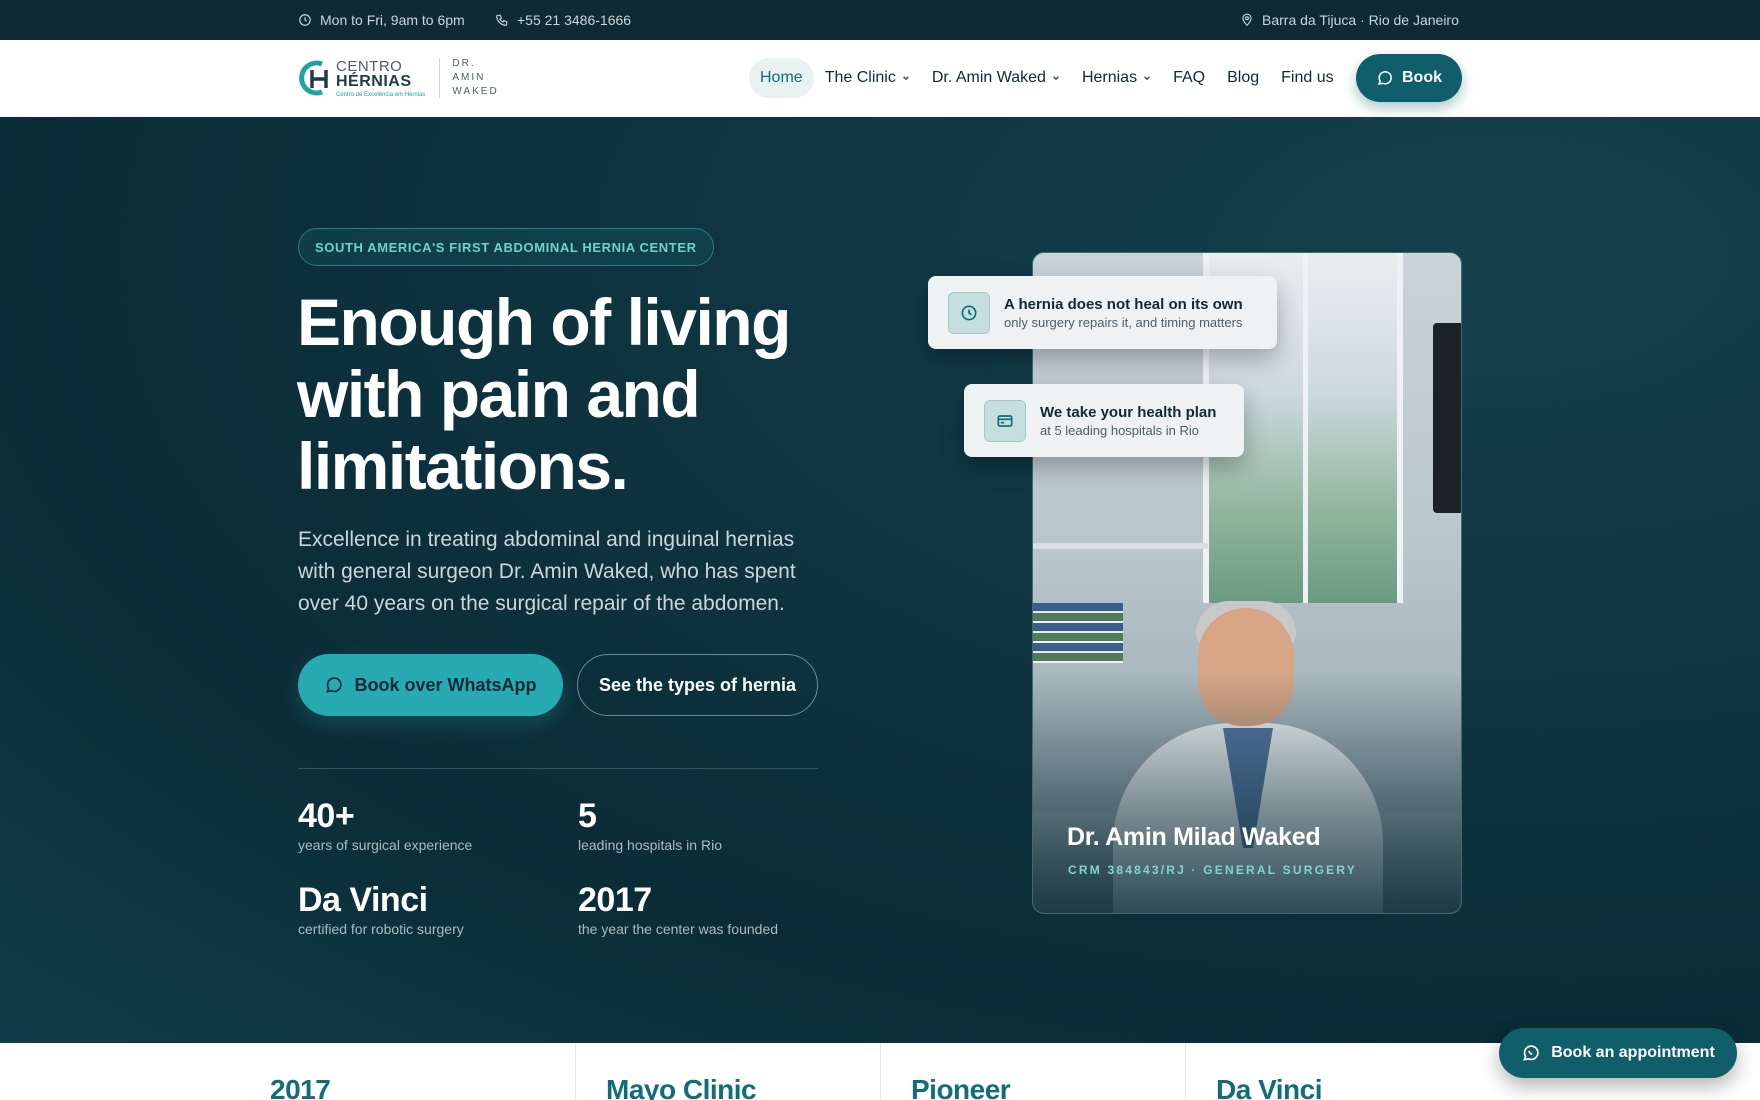 The height and width of the screenshot is (1100, 1760). What do you see at coordinates (381, 929) in the screenshot?
I see `stat-label: certified for robotic surgery` at bounding box center [381, 929].